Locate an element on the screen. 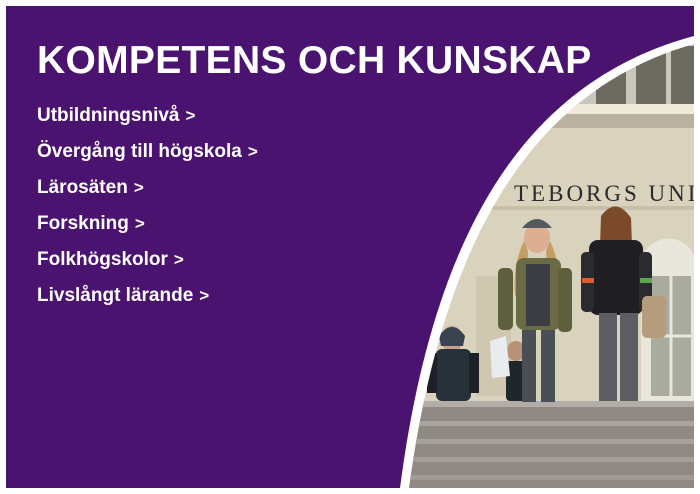 The width and height of the screenshot is (700, 494). link-larosaten: Lärosäten is located at coordinates (82, 188).